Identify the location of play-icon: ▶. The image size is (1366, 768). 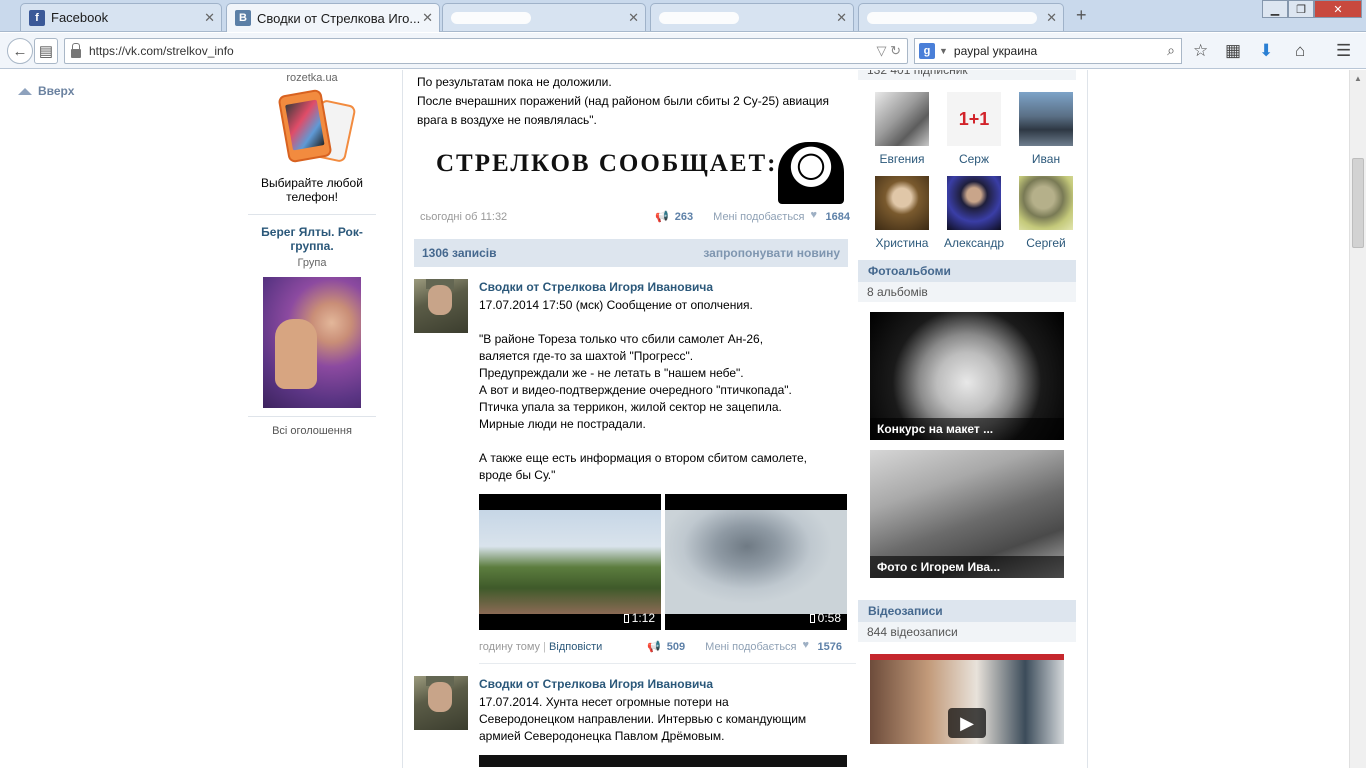
(967, 723).